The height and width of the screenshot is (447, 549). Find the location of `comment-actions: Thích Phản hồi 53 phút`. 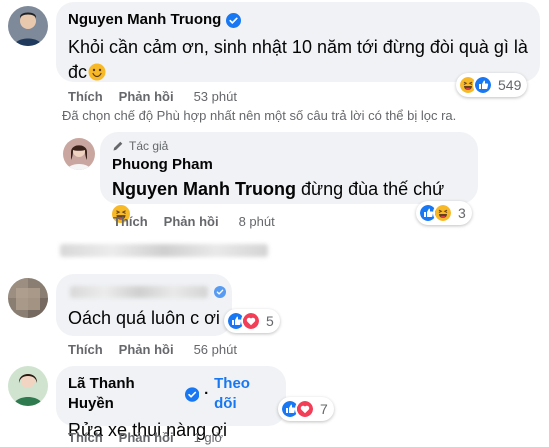

comment-actions: Thích Phản hồi 53 phút is located at coordinates (152, 96).